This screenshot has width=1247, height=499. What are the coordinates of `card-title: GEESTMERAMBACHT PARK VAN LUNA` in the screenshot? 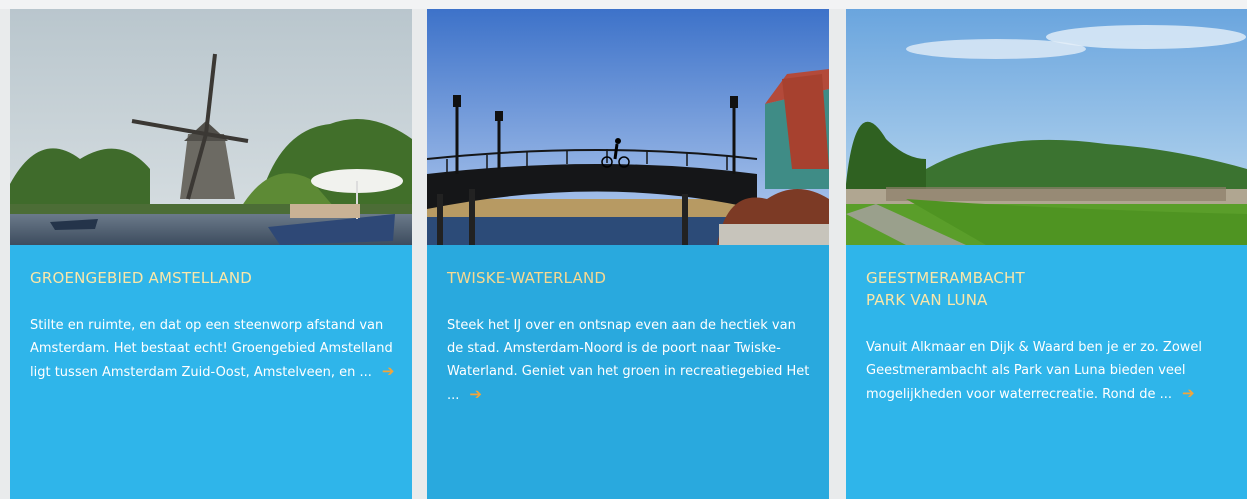 It's located at (945, 289).